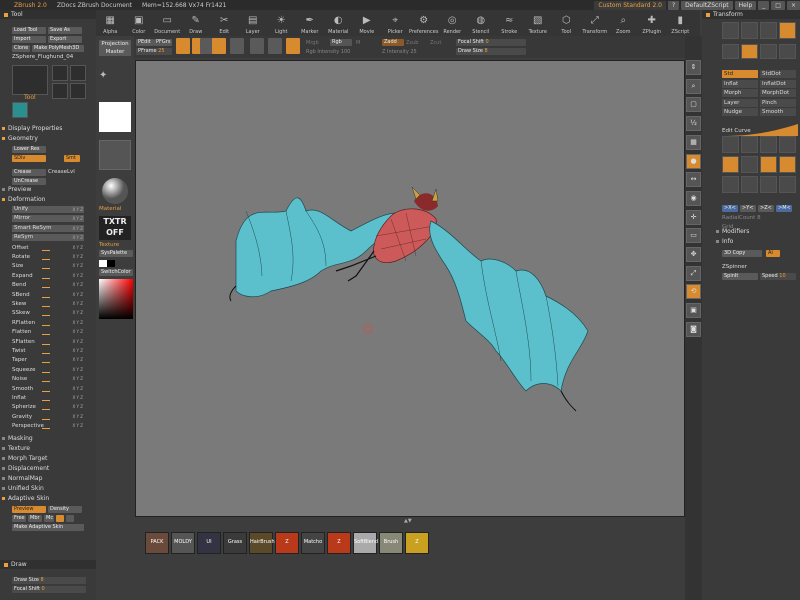 This screenshot has width=800, height=600. Describe the element at coordinates (183, 543) in the screenshot. I see `bottom-item-1: MOLDY` at that location.